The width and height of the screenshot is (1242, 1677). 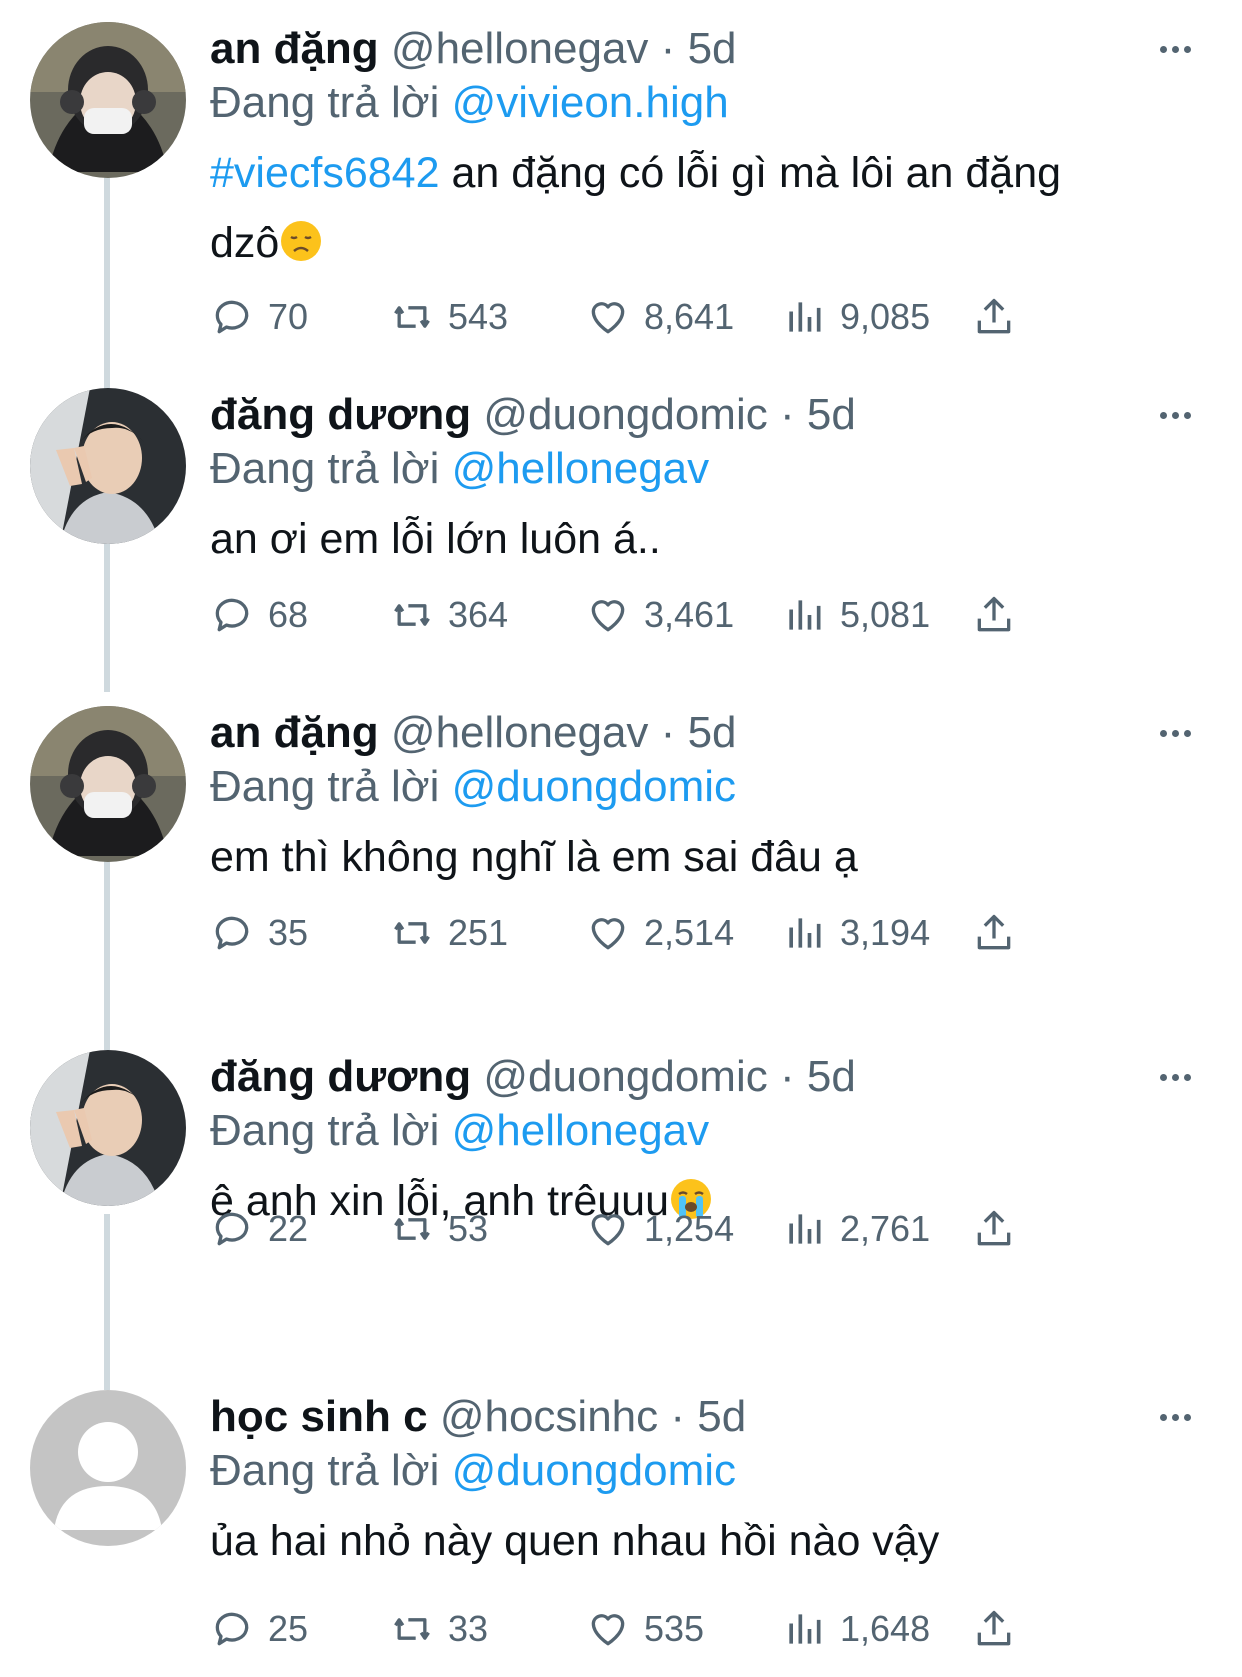 What do you see at coordinates (439, 1629) in the screenshot?
I see `retweet-button: 33` at bounding box center [439, 1629].